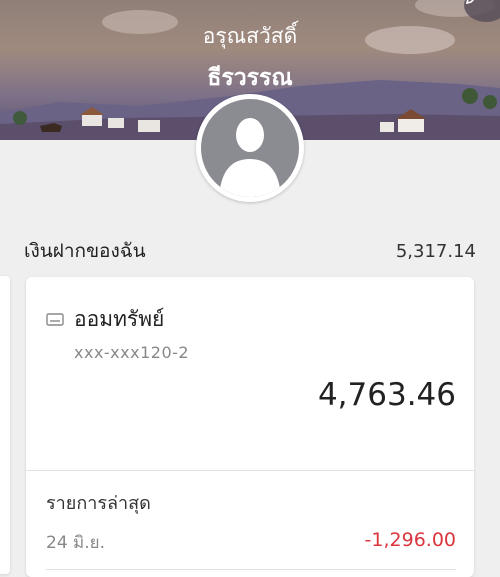 The height and width of the screenshot is (577, 500). I want to click on deposits-label: เงินฝากของฉัน, so click(85, 251).